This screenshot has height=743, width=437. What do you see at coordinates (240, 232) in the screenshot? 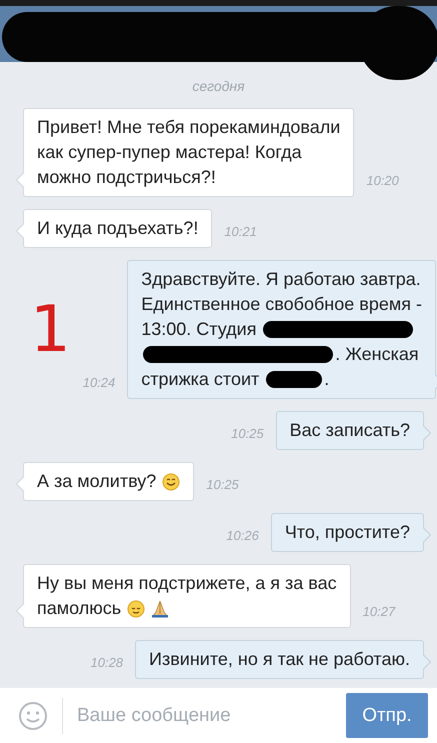
I see `message-time: 10:21` at bounding box center [240, 232].